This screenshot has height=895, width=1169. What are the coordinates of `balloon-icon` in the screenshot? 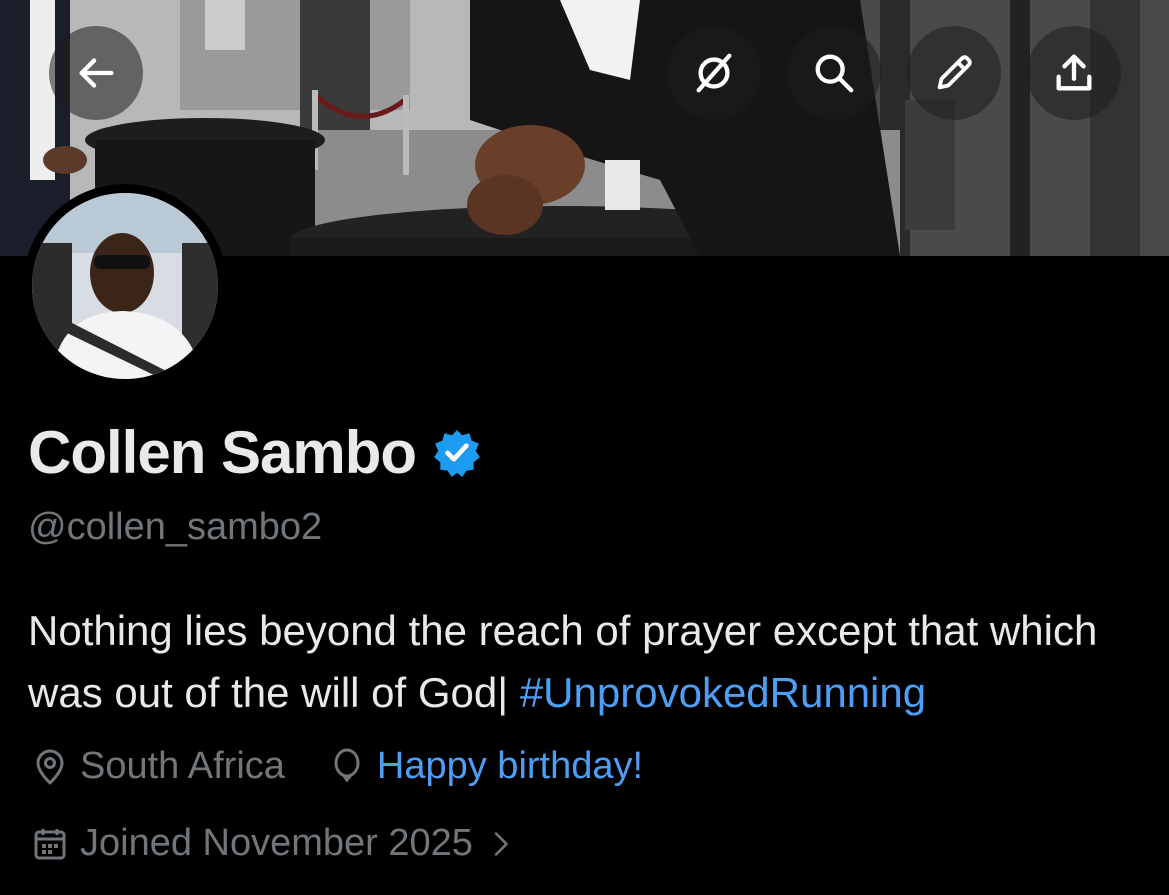 It's located at (347, 765).